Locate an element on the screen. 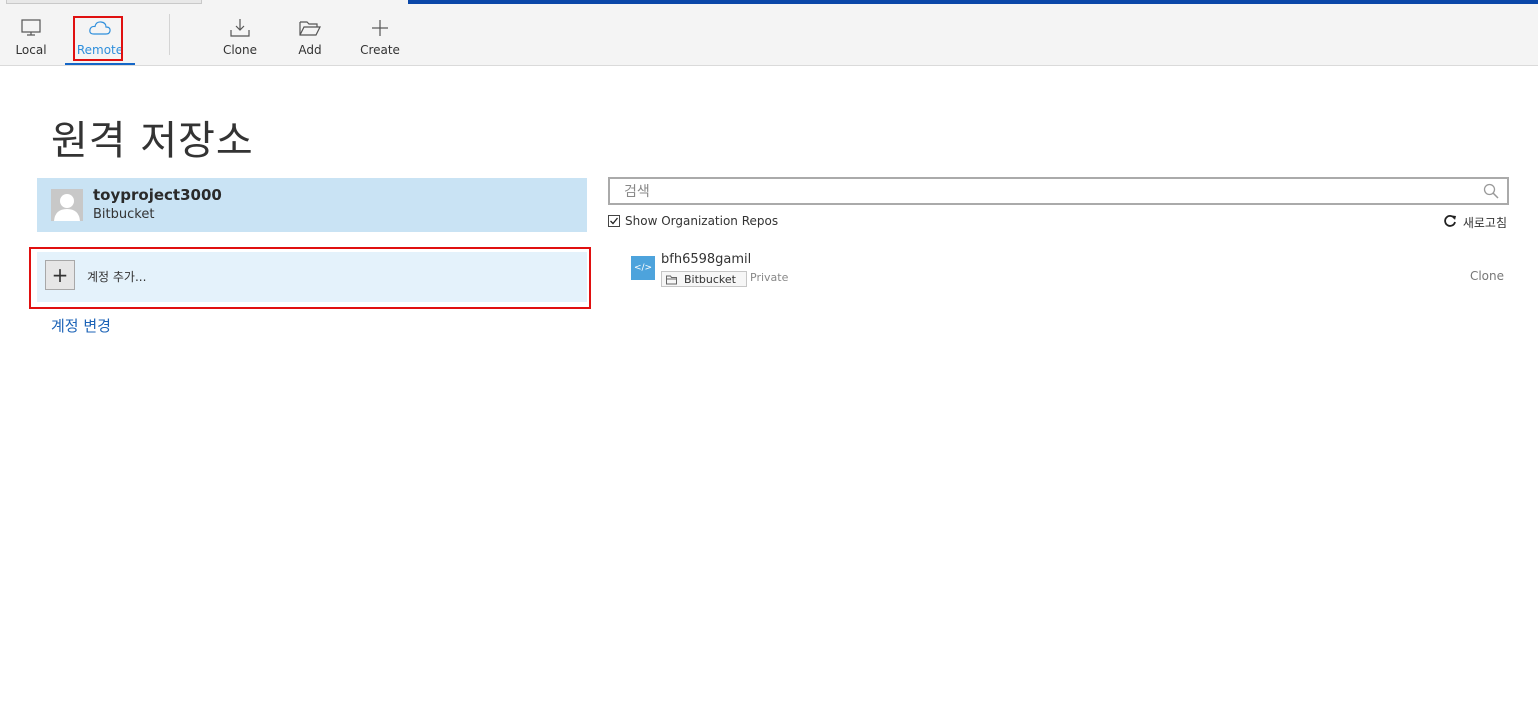  repo-host-label: Bitbucket is located at coordinates (710, 279).